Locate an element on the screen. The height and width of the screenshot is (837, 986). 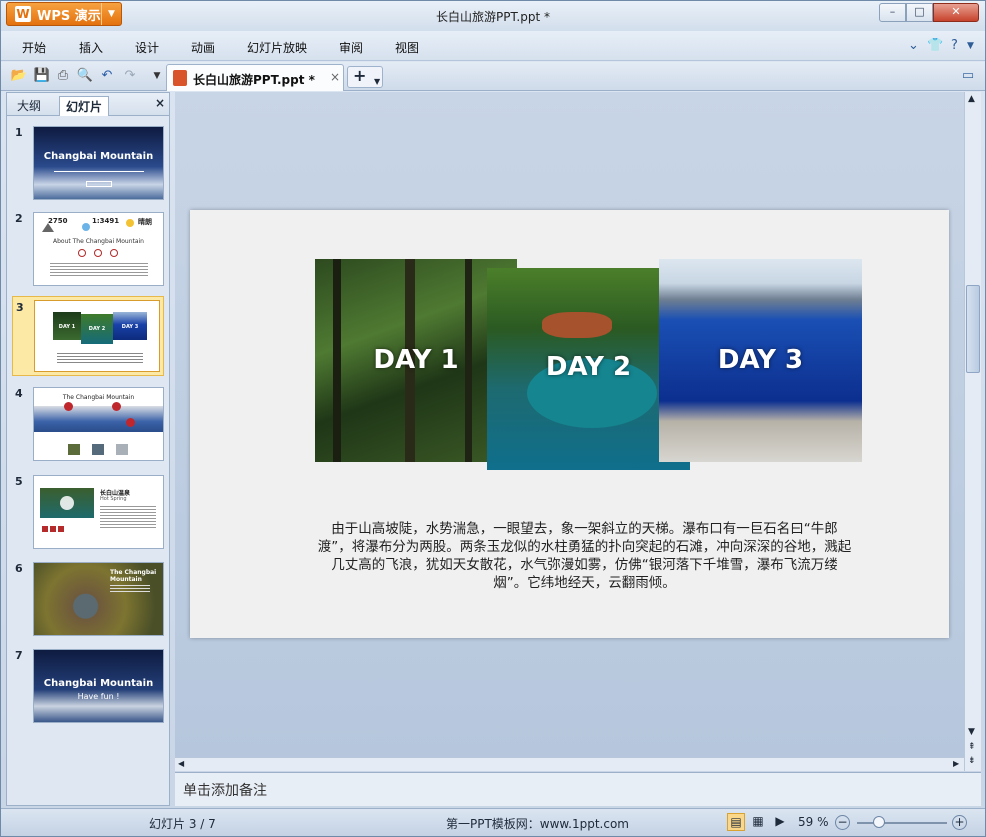
thumbnail-line is located at coordinates (99, 171).